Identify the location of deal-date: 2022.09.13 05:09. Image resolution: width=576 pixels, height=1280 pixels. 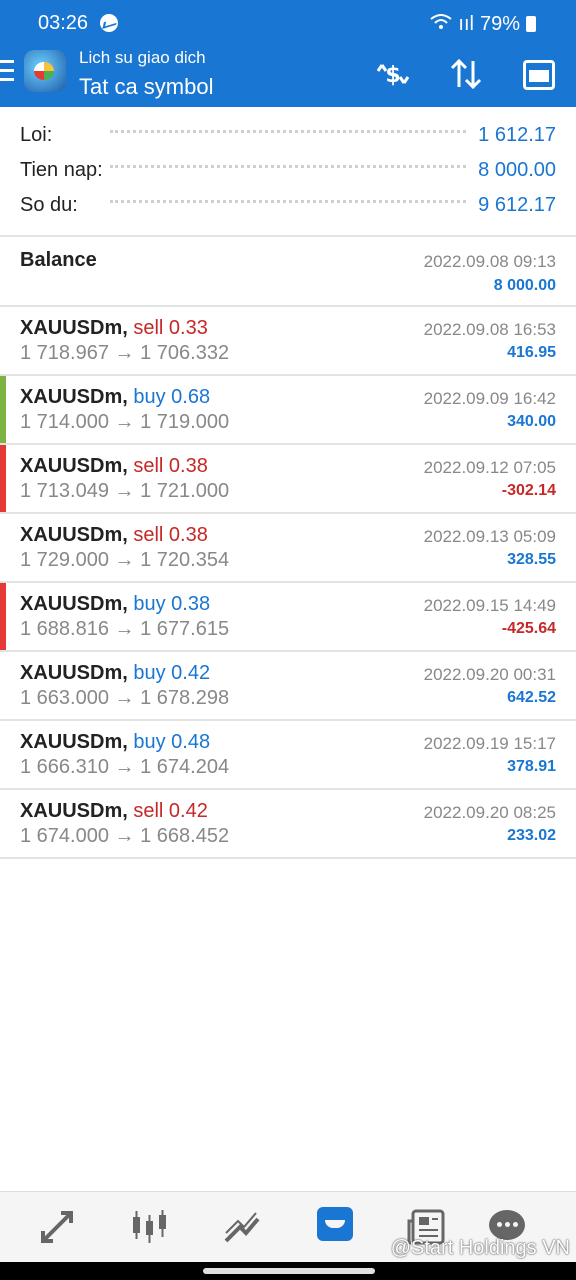
(489, 536).